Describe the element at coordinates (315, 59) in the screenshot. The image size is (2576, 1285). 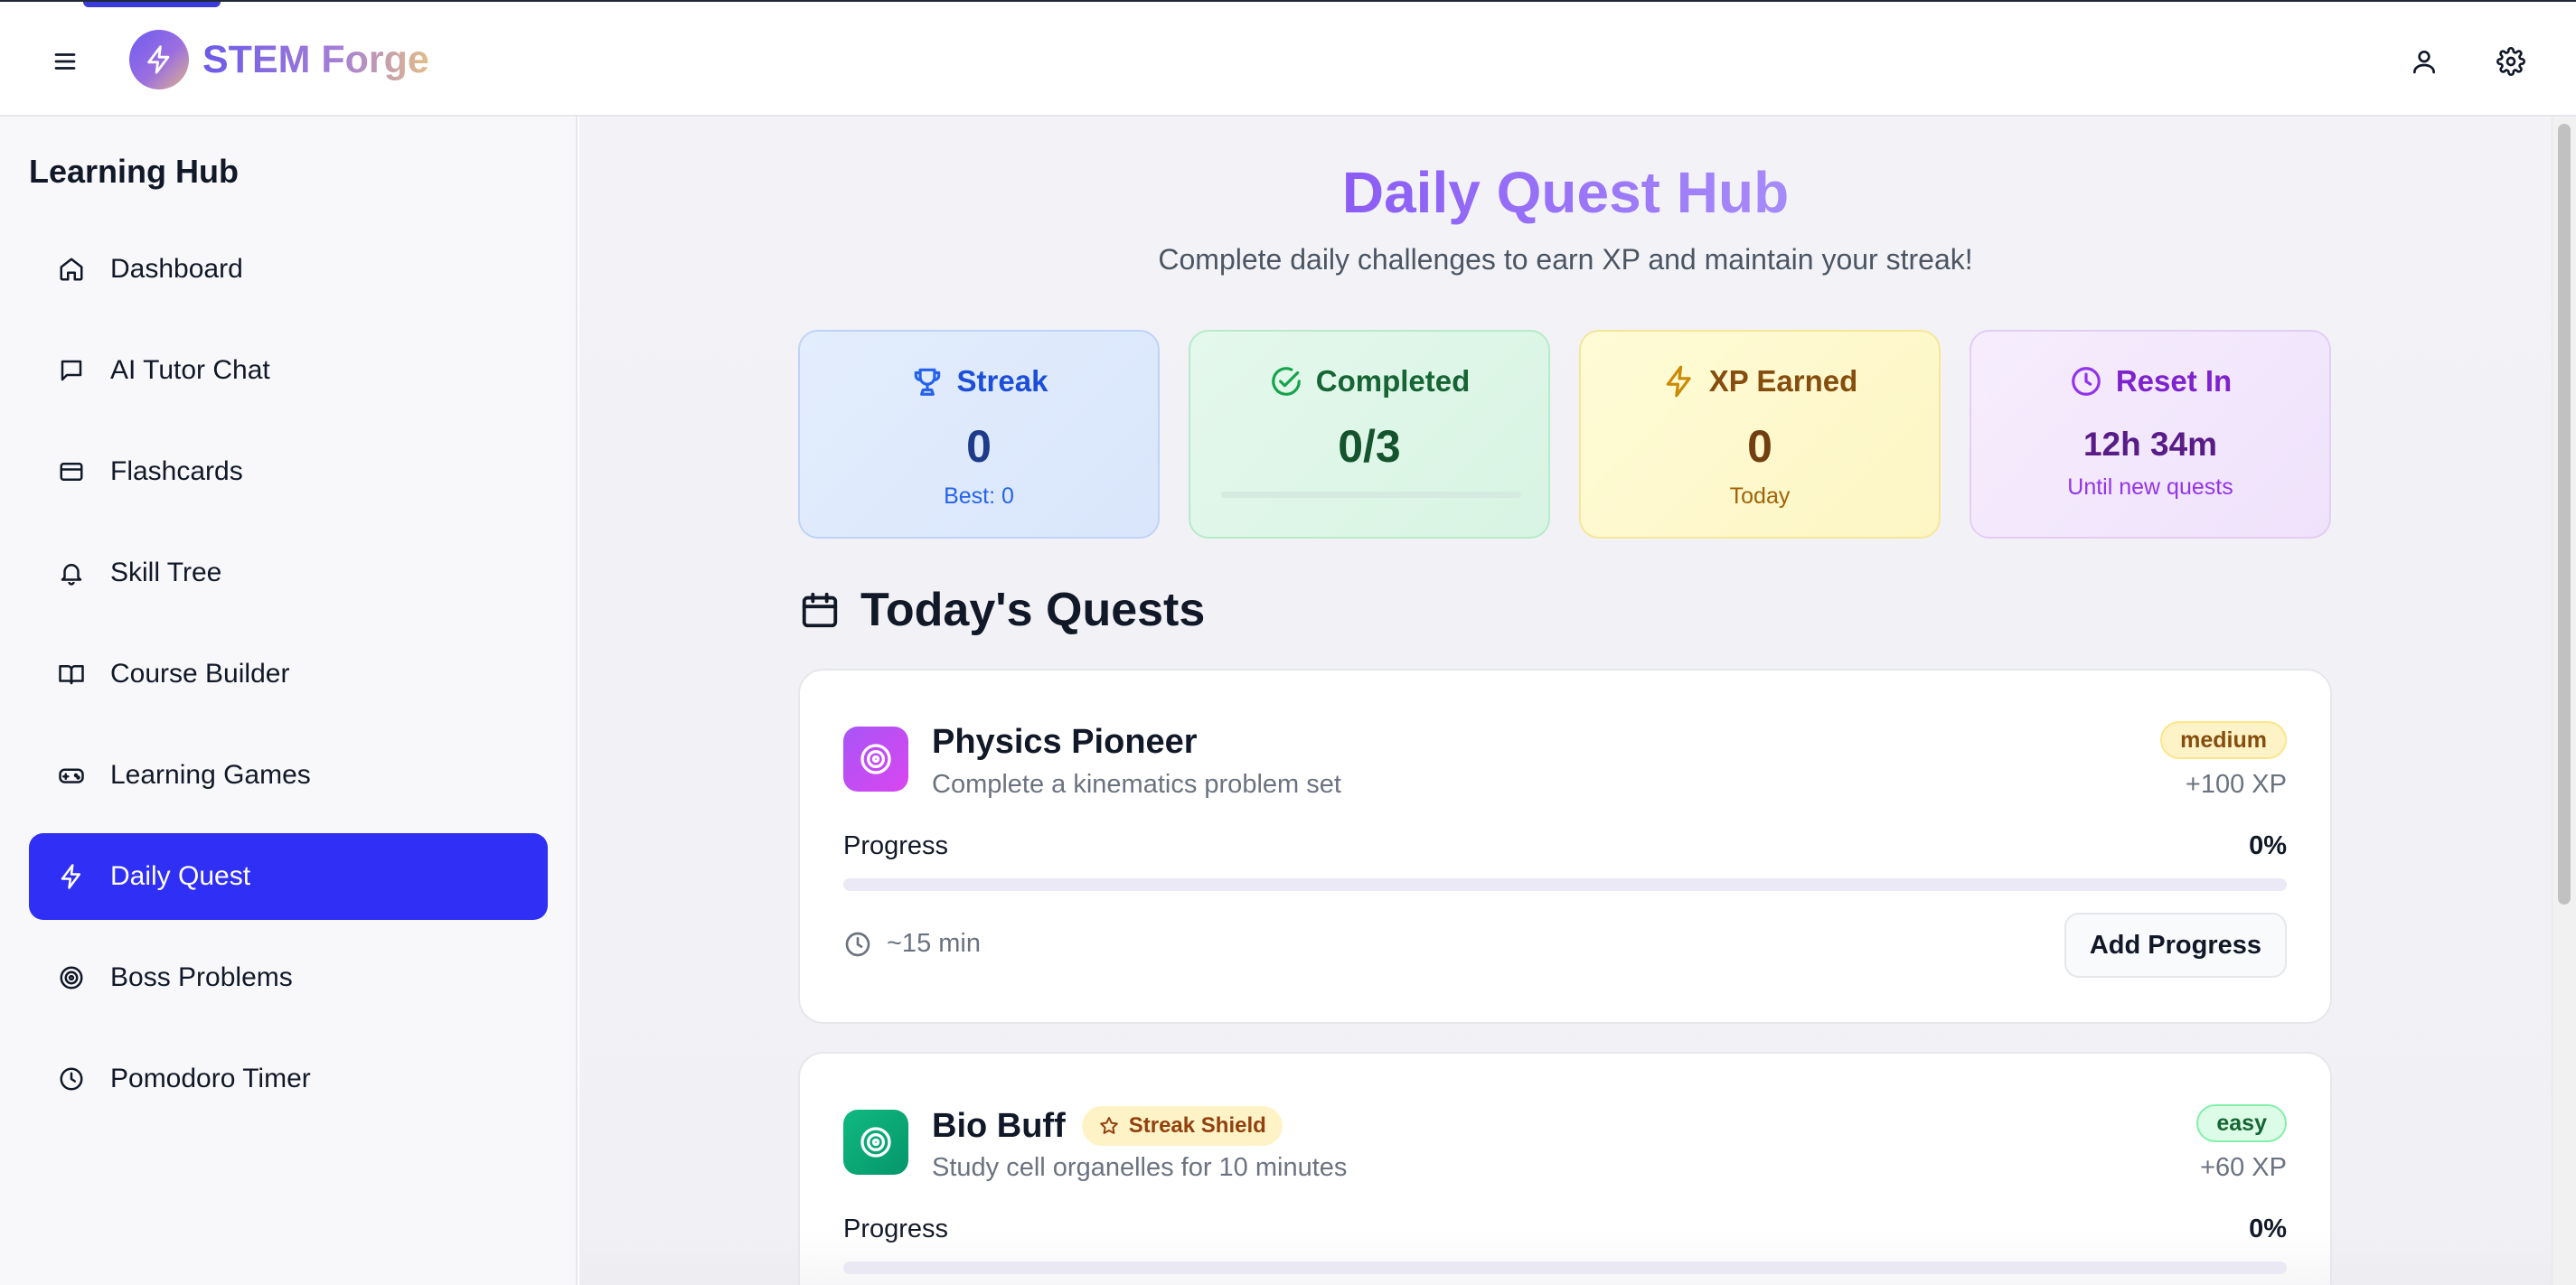
I see `app-name: STEM Forge` at that location.